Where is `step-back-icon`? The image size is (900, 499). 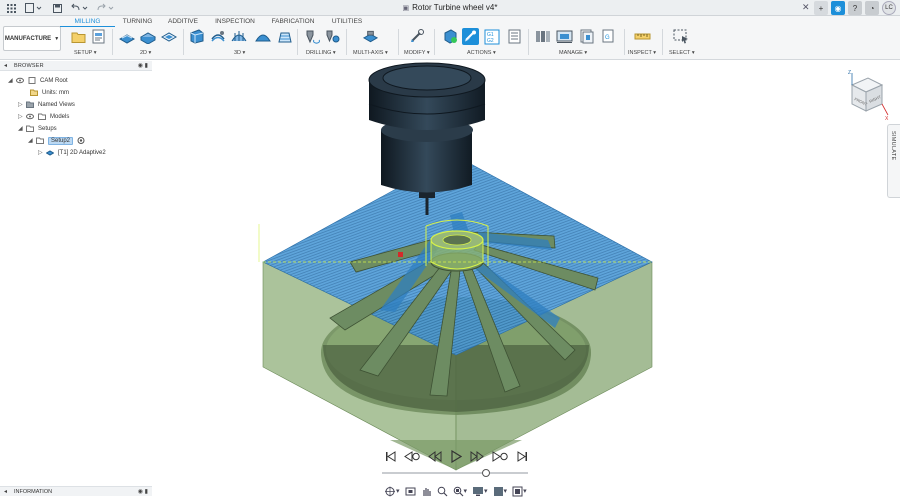
step-back-icon is located at coordinates (435, 456).